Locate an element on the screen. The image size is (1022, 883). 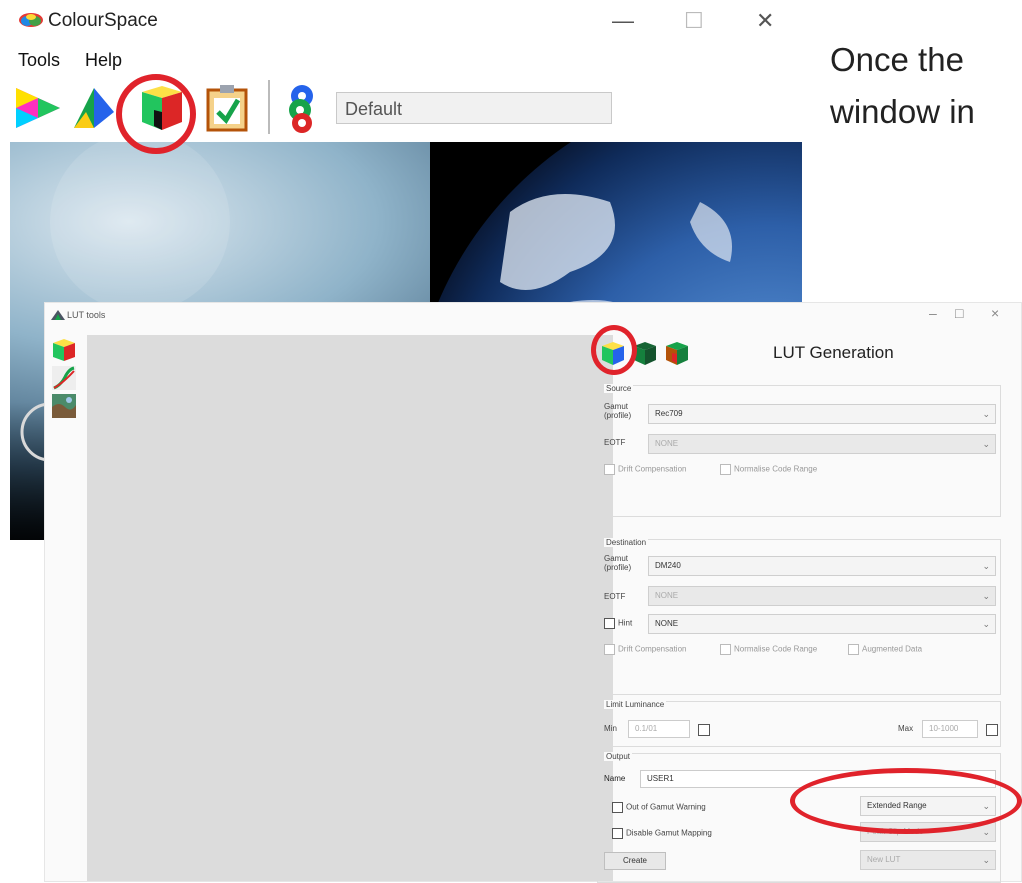
out-of-gamut-warning-checkbox: Out of Gamut Warning is located at coordinates (659, 807).